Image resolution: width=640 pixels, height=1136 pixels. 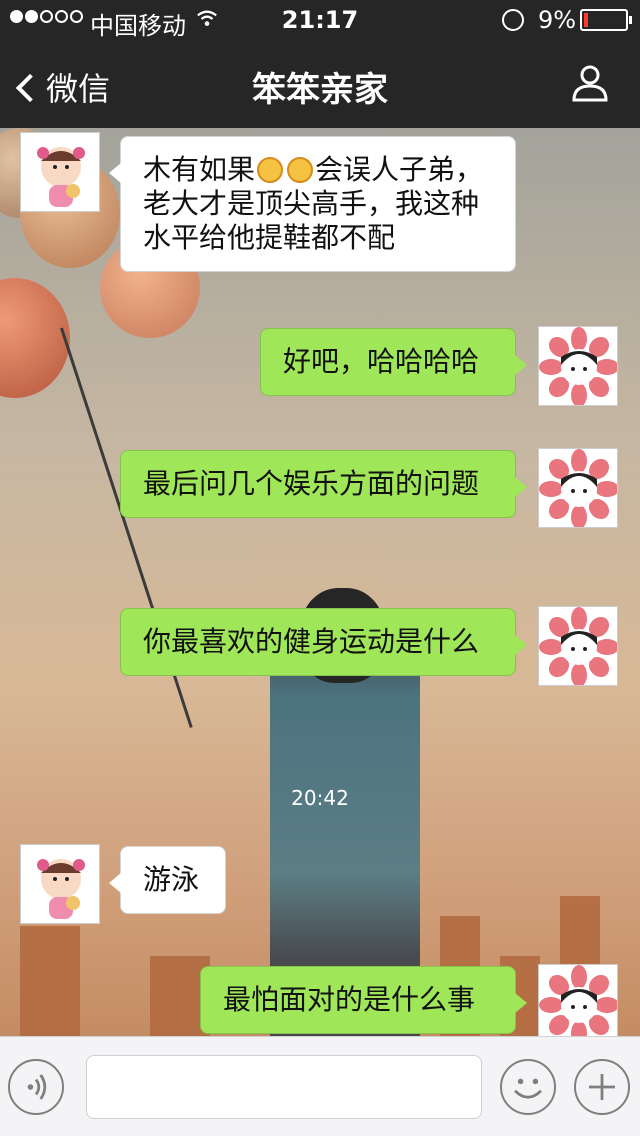 I want to click on balloon-decoration, so click(x=35, y=338).